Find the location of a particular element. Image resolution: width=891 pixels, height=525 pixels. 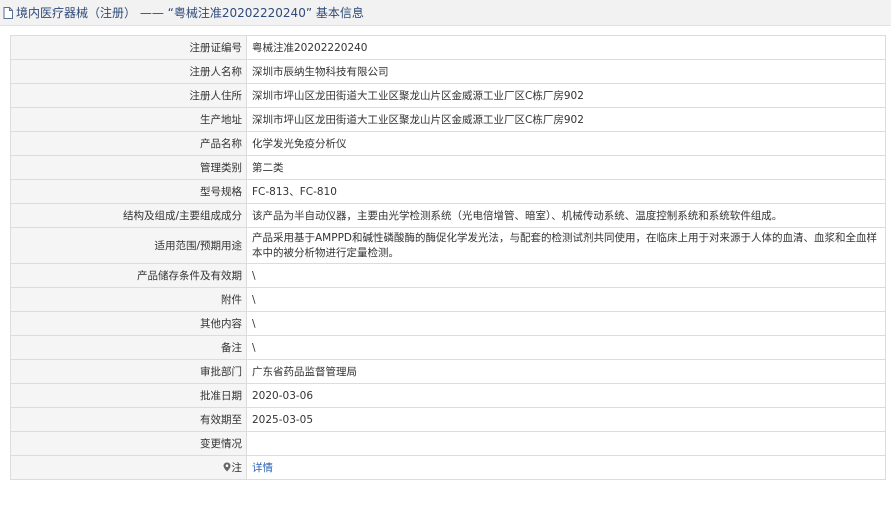

row-value: 2020-03-06 is located at coordinates (566, 395).